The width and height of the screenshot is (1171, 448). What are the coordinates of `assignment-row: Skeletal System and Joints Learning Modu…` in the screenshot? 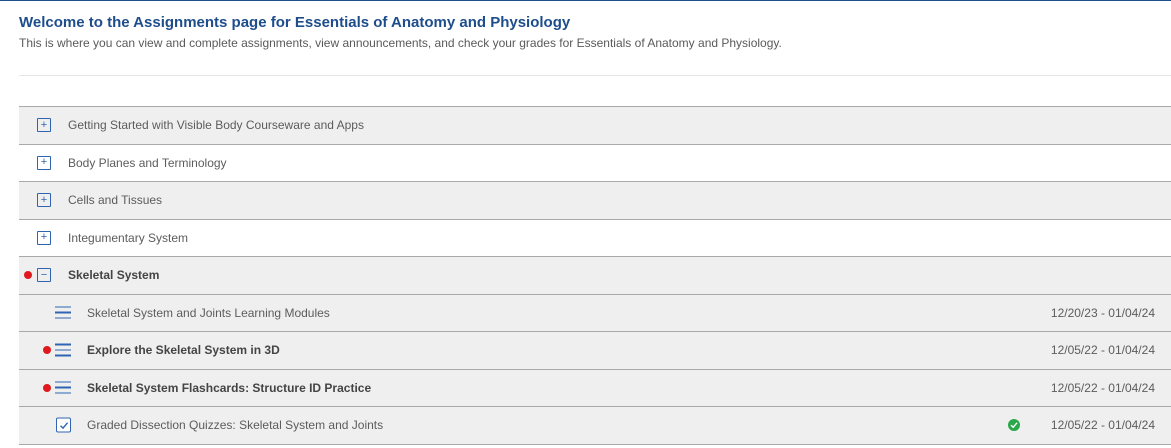 It's located at (595, 313).